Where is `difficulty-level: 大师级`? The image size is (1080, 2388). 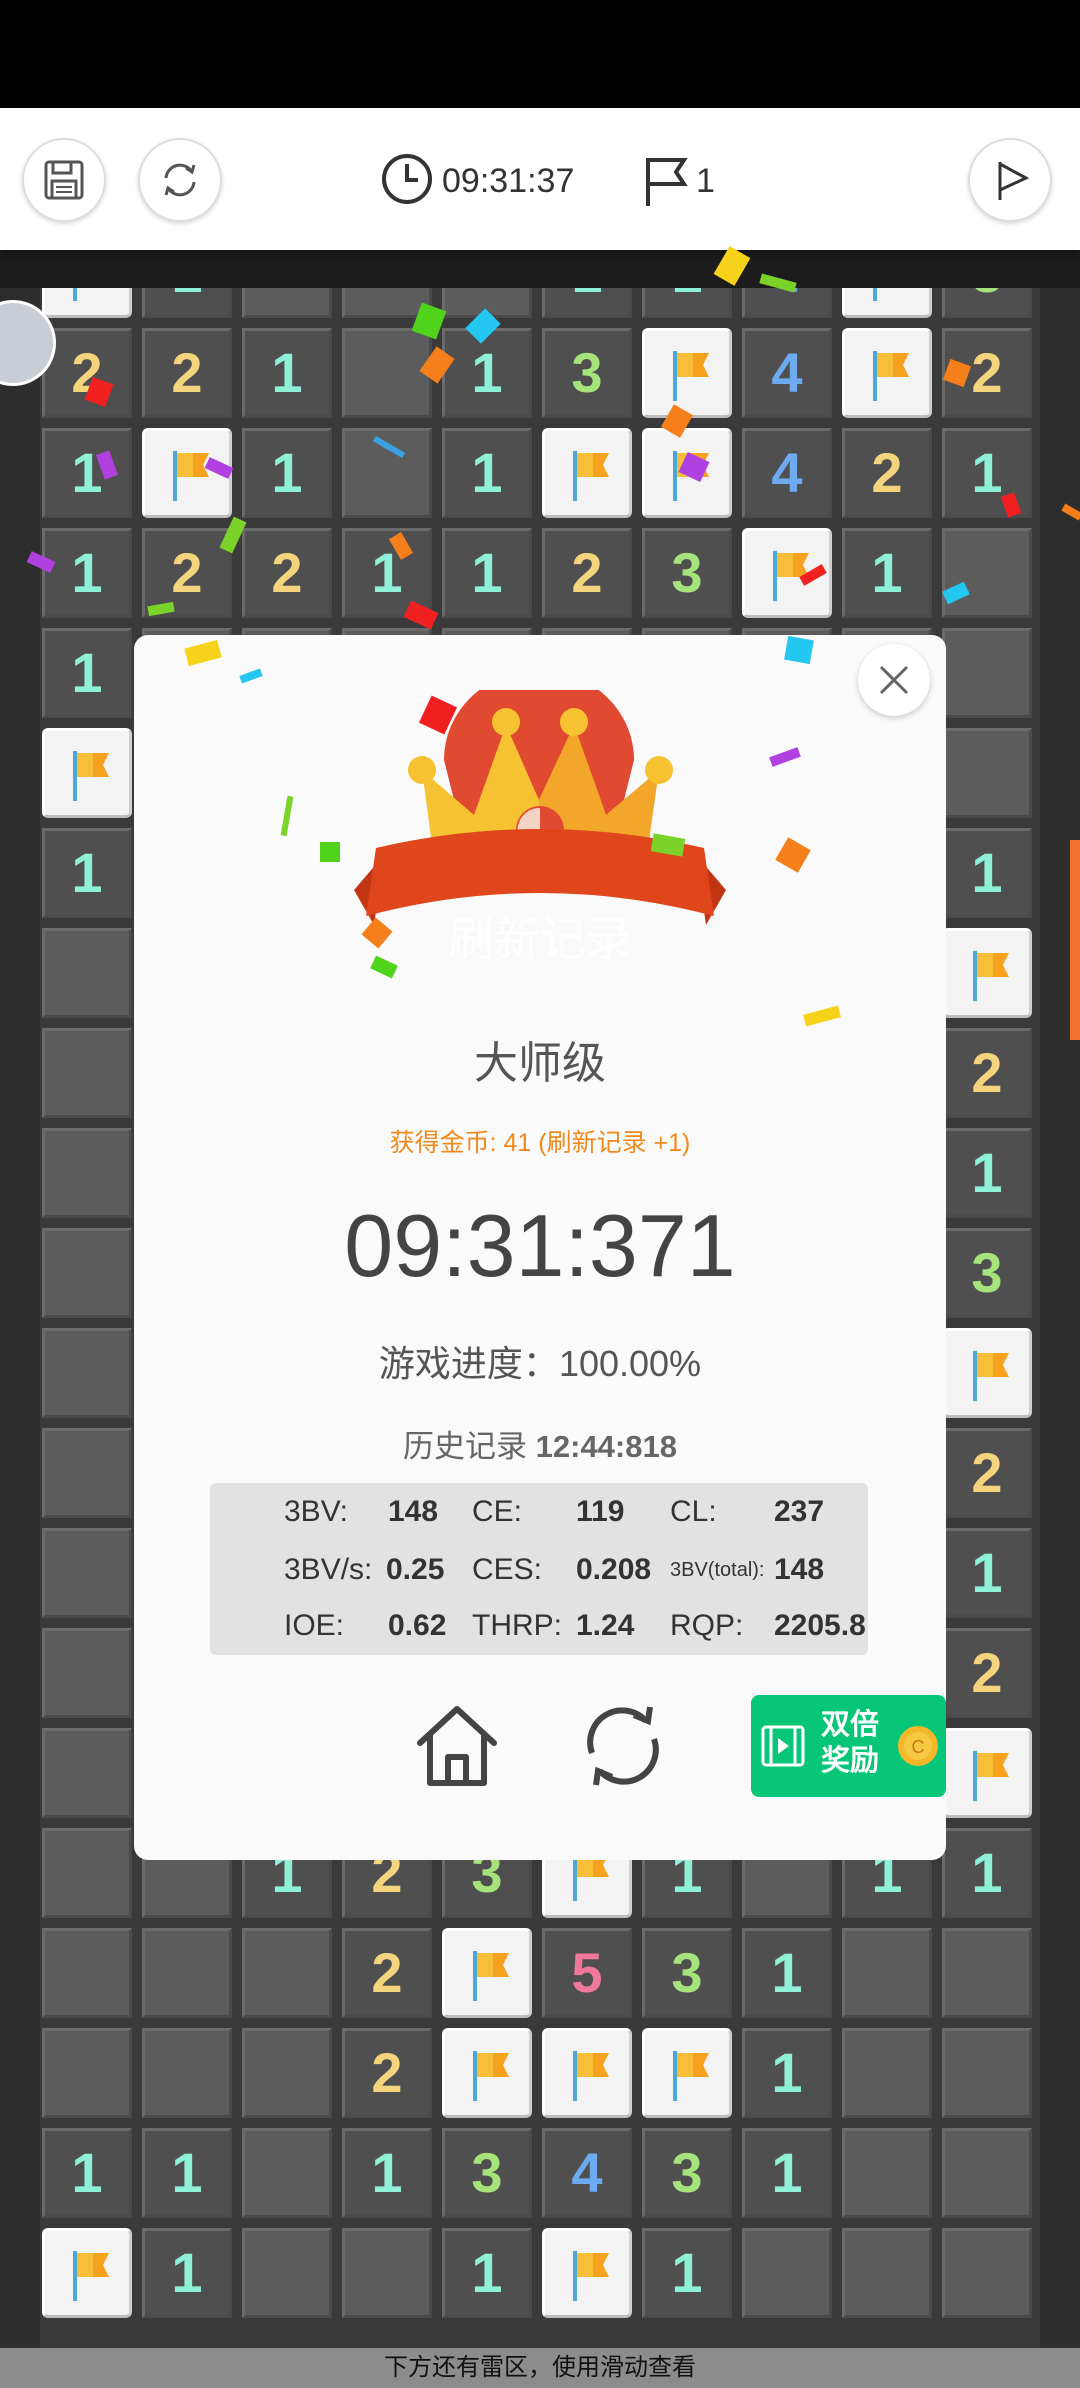 difficulty-level: 大师级 is located at coordinates (540, 1063).